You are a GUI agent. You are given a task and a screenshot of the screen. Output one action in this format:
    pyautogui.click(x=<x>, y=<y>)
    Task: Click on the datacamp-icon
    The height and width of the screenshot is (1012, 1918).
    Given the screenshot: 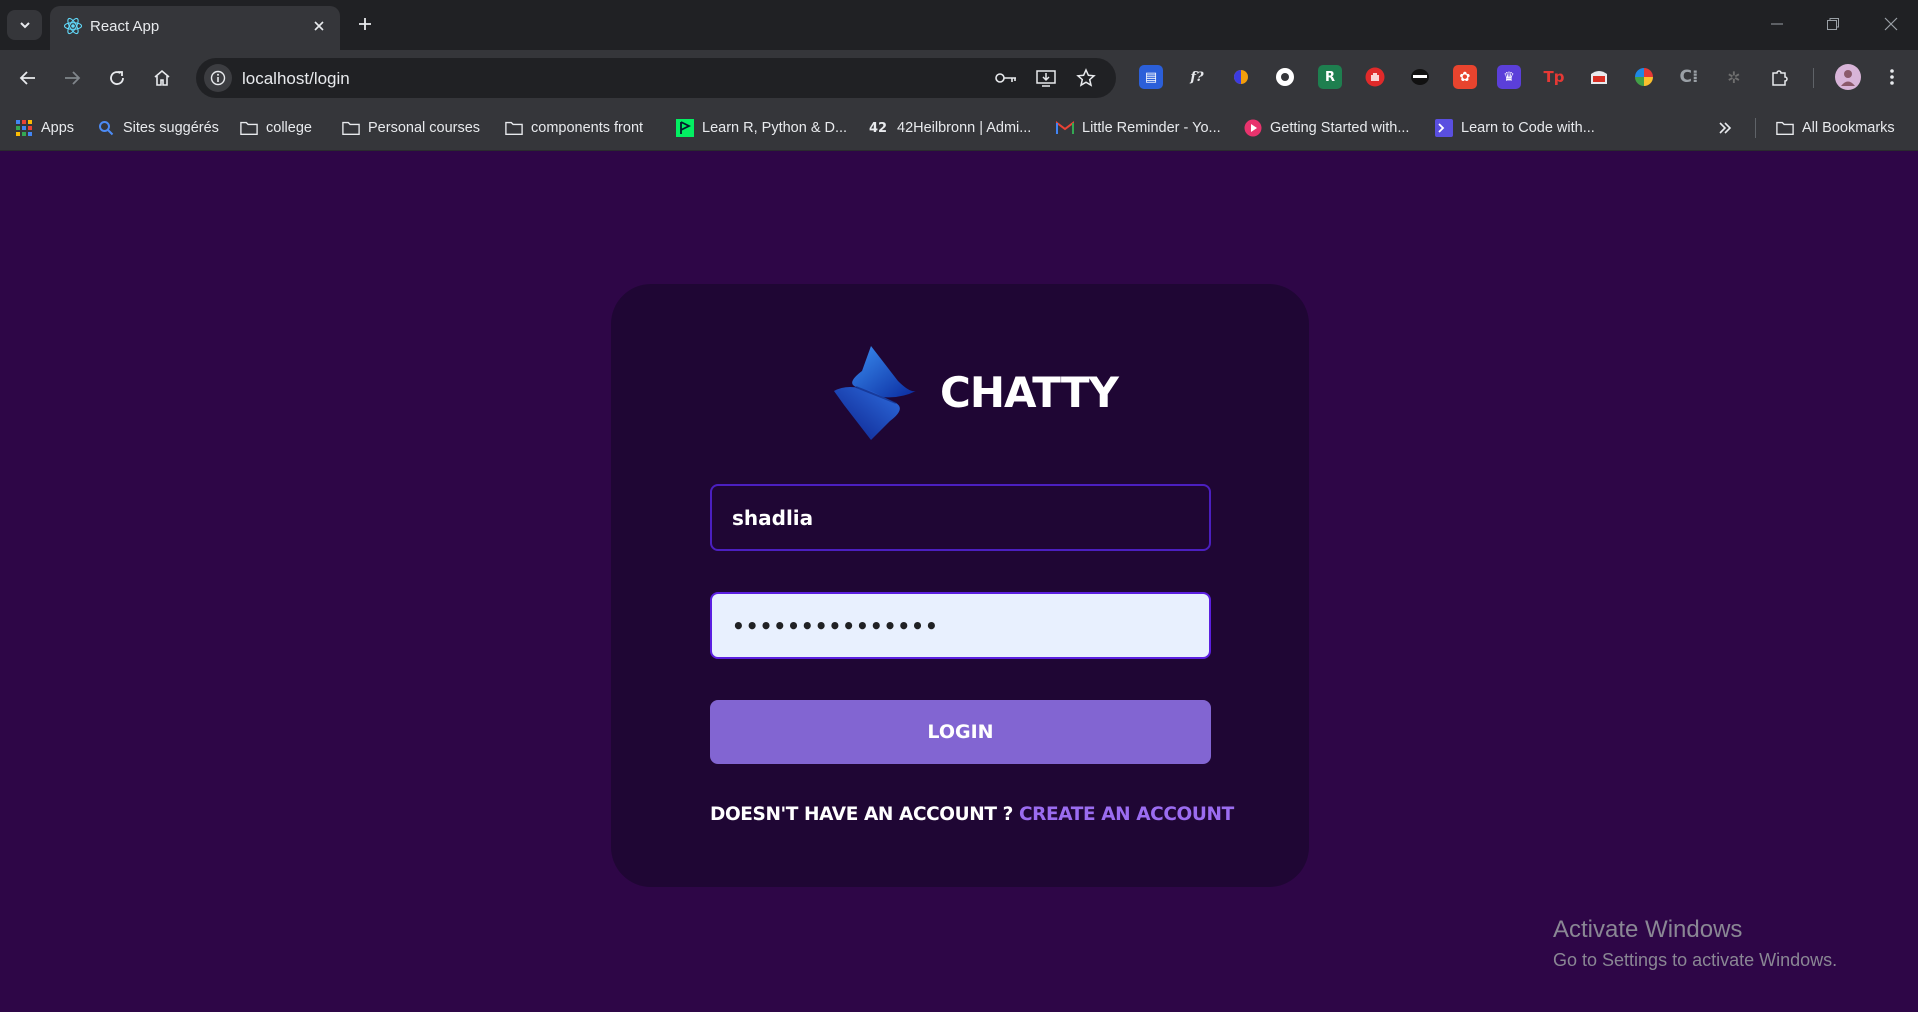 What is the action you would take?
    pyautogui.click(x=685, y=128)
    